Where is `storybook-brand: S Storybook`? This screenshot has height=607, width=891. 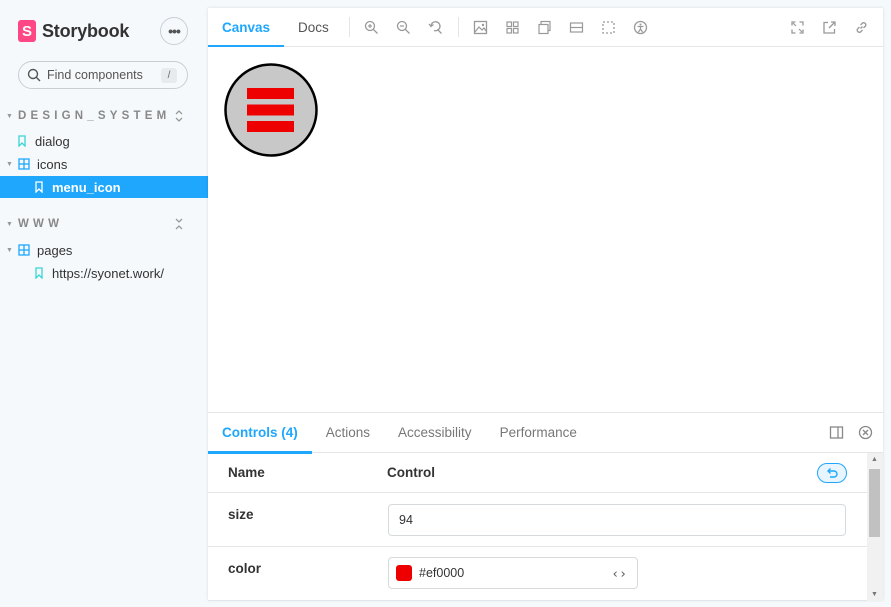
storybook-brand: S Storybook is located at coordinates (73, 31).